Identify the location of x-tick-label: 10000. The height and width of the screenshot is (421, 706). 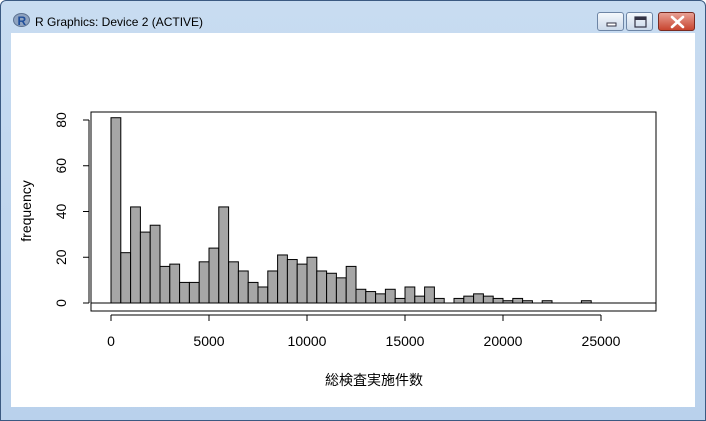
(307, 341).